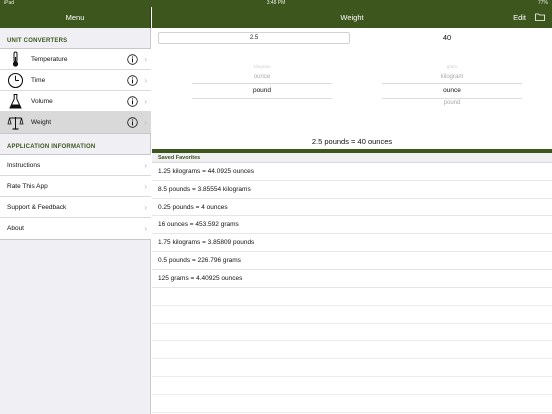 The height and width of the screenshot is (414, 552). I want to click on picker-selected-option: ounce, so click(452, 90).